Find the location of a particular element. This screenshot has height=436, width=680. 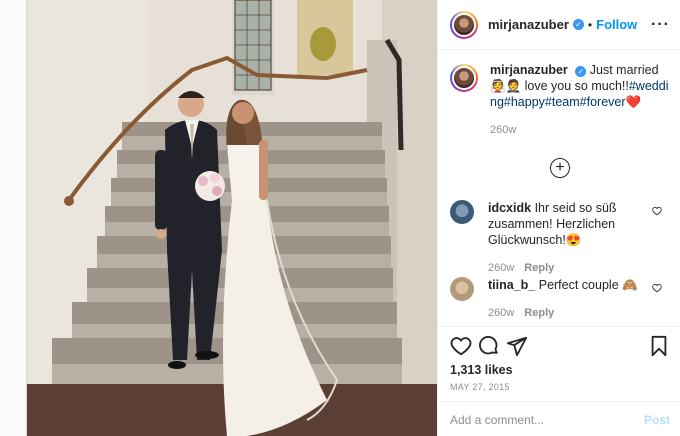

author-username: mirjanazuber is located at coordinates (528, 24).